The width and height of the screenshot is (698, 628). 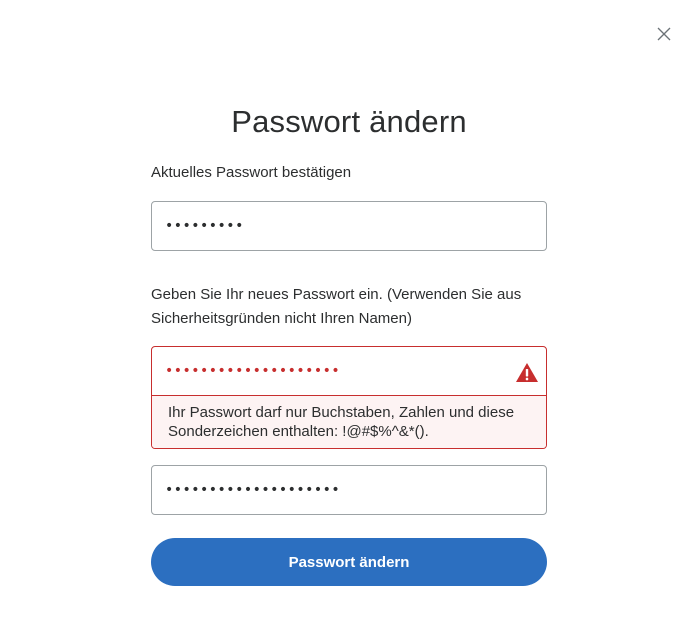 I want to click on dialog-title: Passwort ändern, so click(x=349, y=121).